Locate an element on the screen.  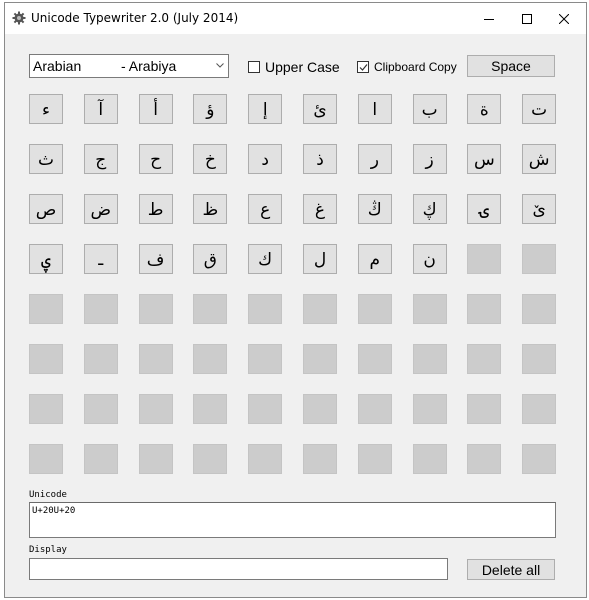
character-key: ـ is located at coordinates (100, 259).